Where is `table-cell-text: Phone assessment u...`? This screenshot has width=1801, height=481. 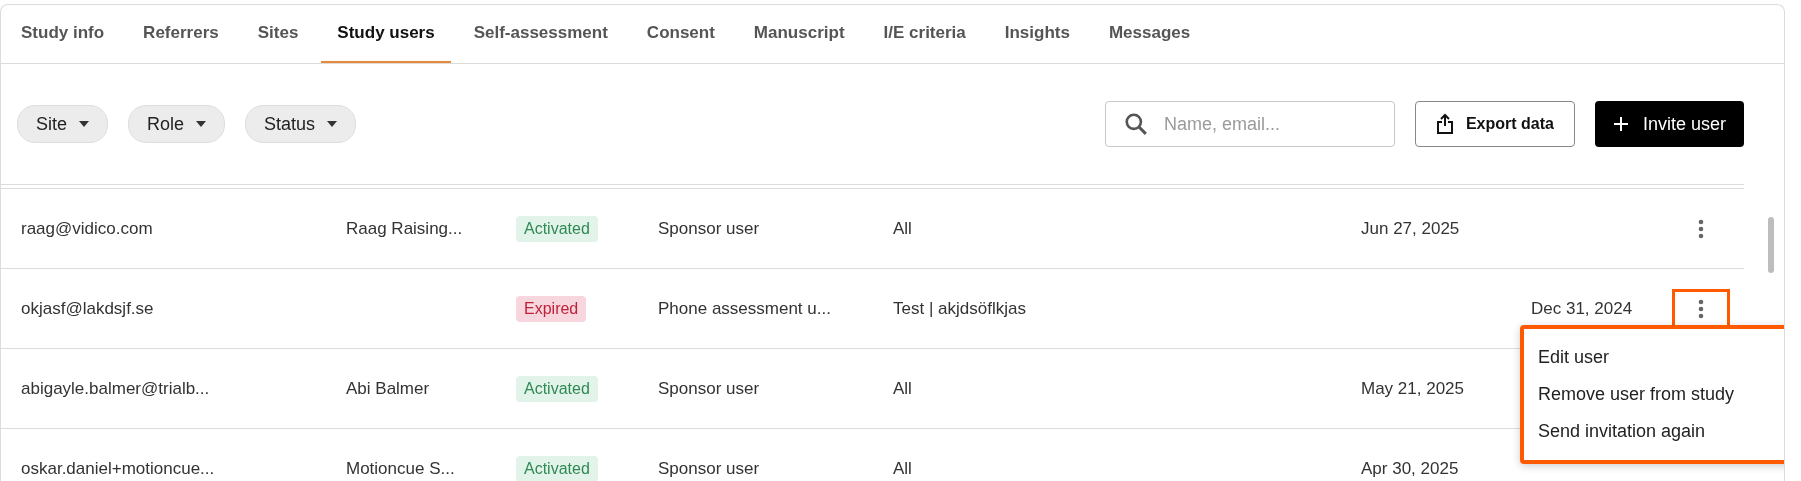 table-cell-text: Phone assessment u... is located at coordinates (745, 308).